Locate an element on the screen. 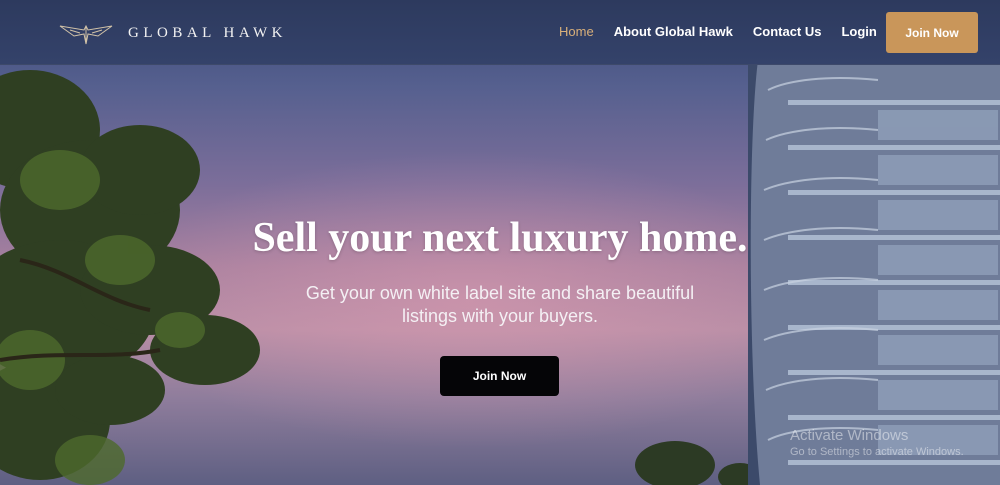 The width and height of the screenshot is (1000, 485). nav-contact-link: Contact Us is located at coordinates (787, 31).